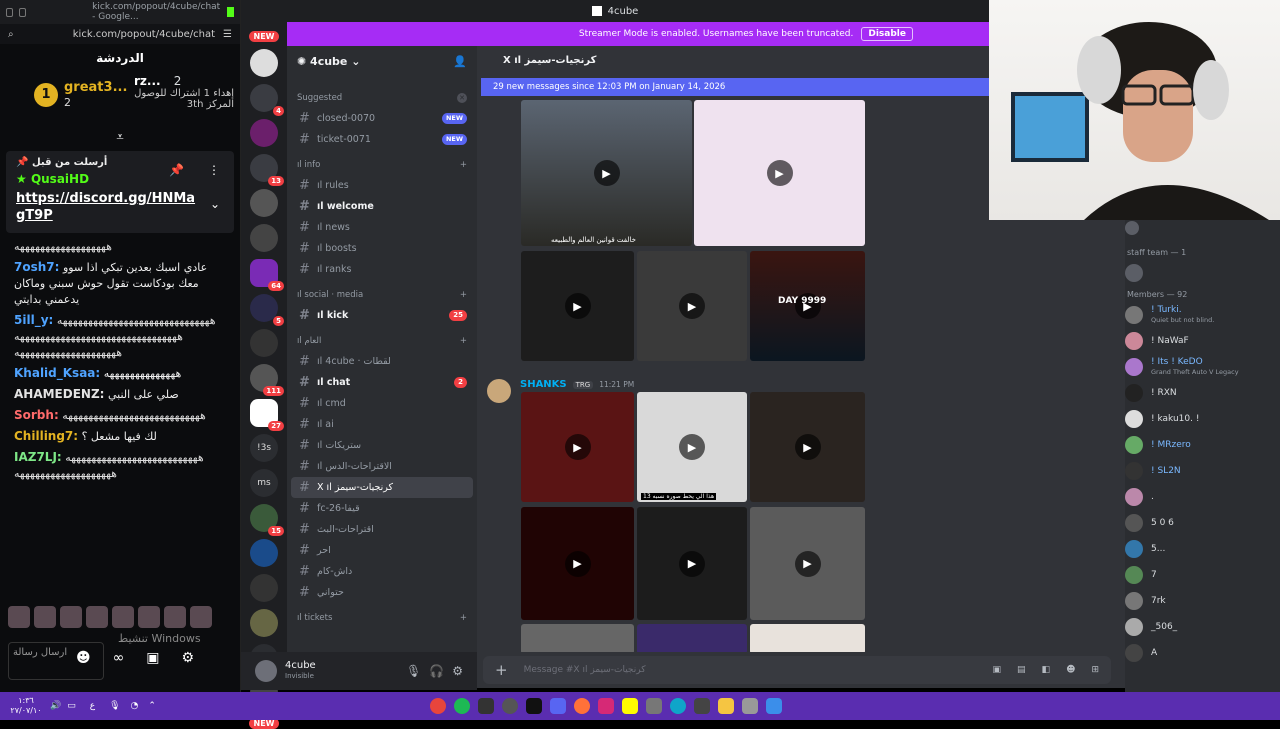 The width and height of the screenshot is (1280, 729). I want to click on member-item: ., so click(1202, 497).